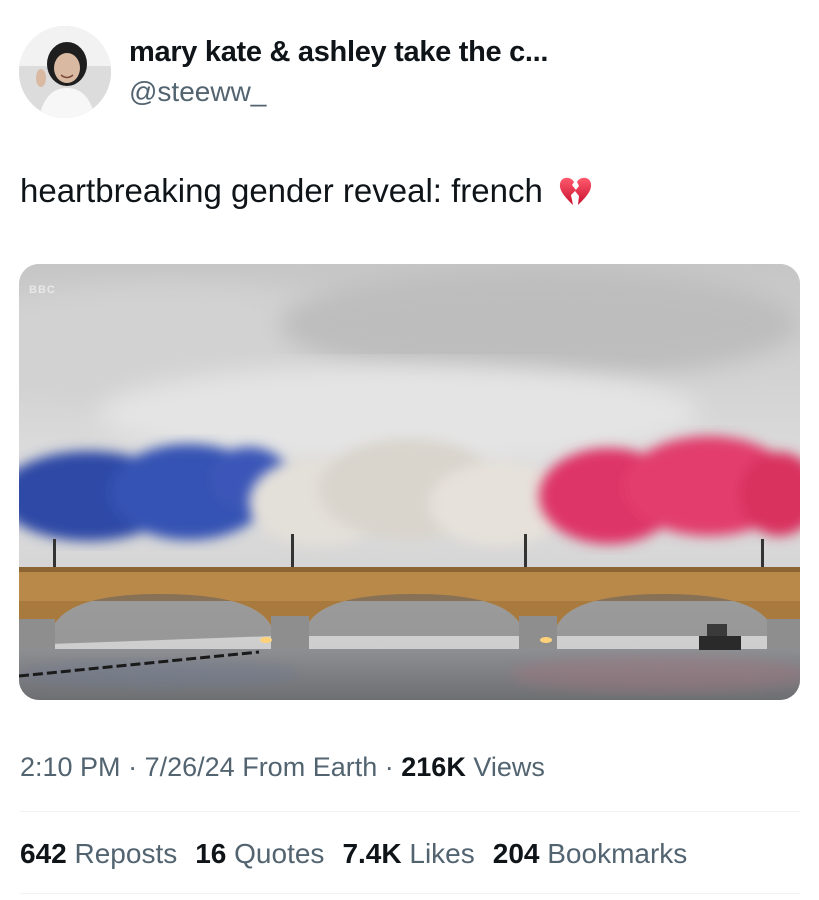 This screenshot has width=819, height=900. What do you see at coordinates (408, 854) in the screenshot?
I see `likes-stat: 7.4K Likes` at bounding box center [408, 854].